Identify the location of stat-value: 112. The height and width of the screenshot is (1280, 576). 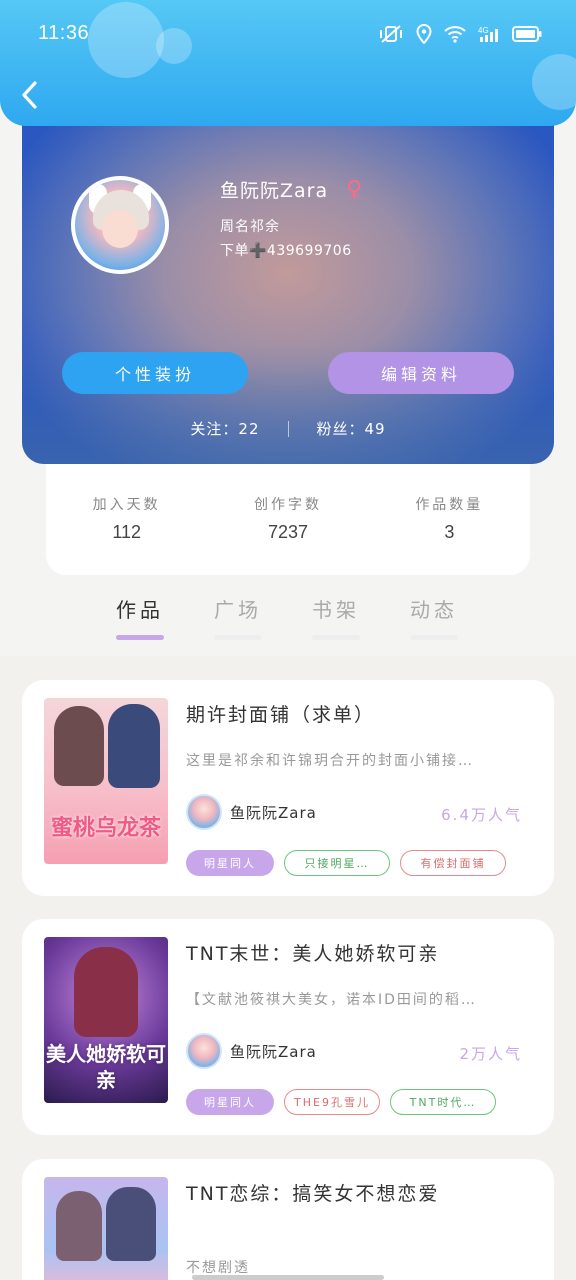
(127, 532).